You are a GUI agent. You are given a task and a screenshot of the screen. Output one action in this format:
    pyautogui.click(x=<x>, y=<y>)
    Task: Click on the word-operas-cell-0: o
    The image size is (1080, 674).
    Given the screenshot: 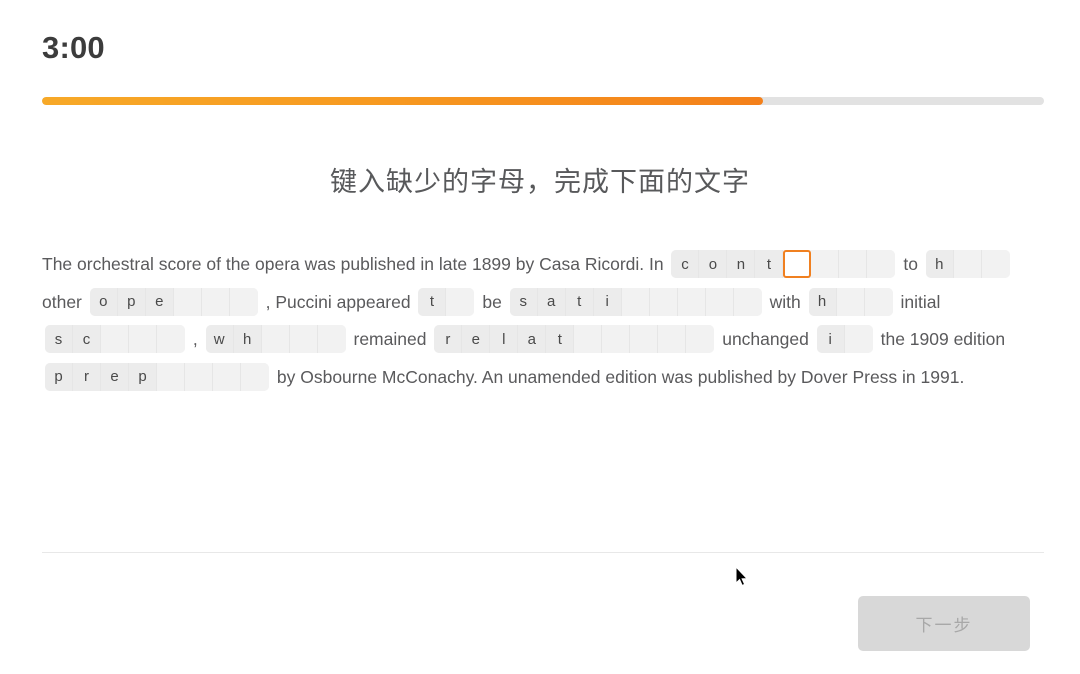 What is the action you would take?
    pyautogui.click(x=103, y=301)
    